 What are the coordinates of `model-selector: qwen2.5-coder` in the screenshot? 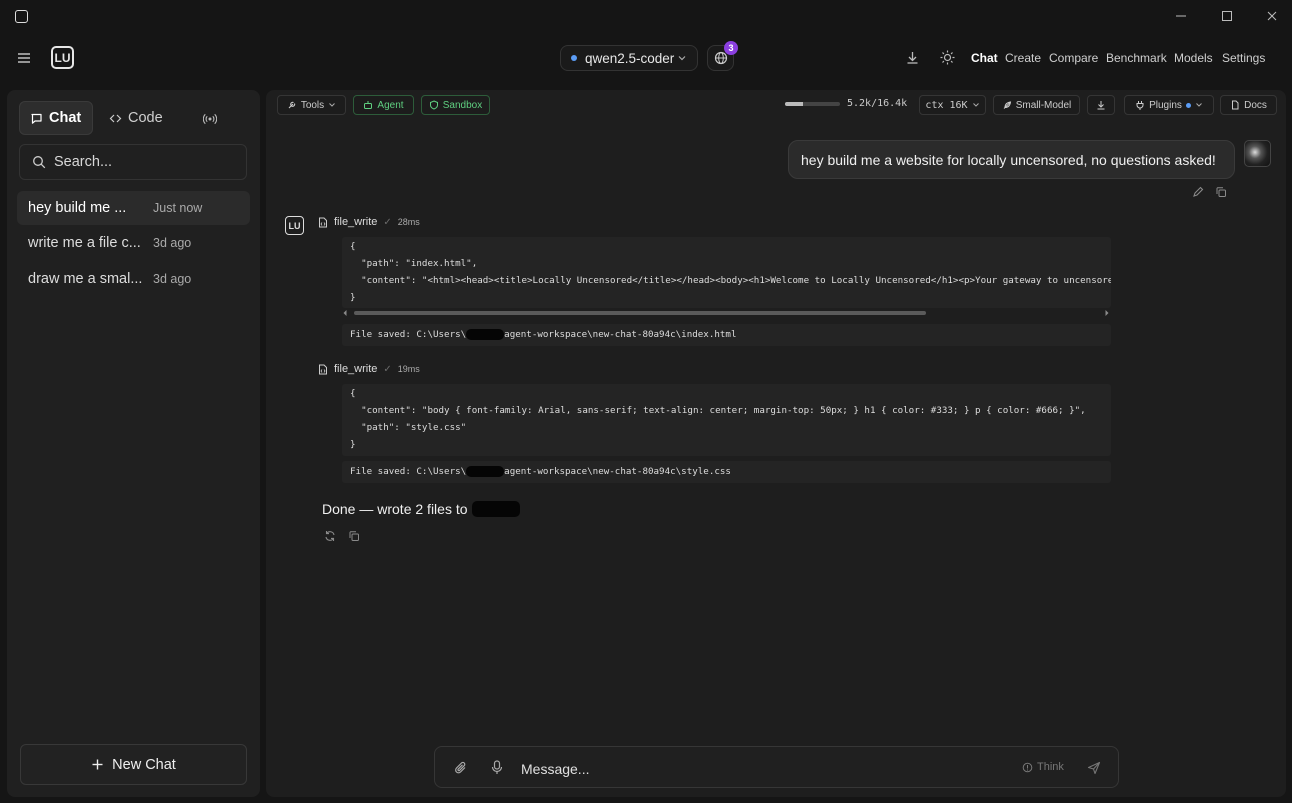 It's located at (629, 58).